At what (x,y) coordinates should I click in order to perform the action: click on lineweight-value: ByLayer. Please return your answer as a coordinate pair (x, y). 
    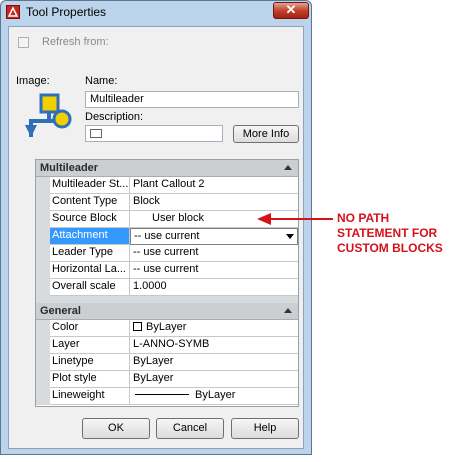
    Looking at the image, I should click on (214, 396).